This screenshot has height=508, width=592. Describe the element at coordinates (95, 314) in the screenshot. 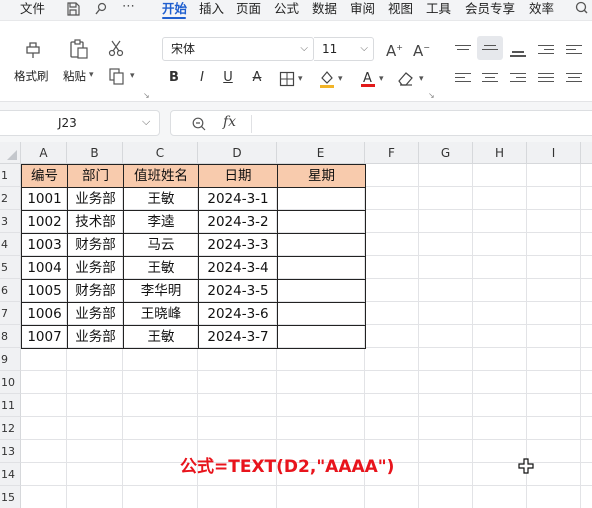

I see `cell-b7: 业务部` at that location.